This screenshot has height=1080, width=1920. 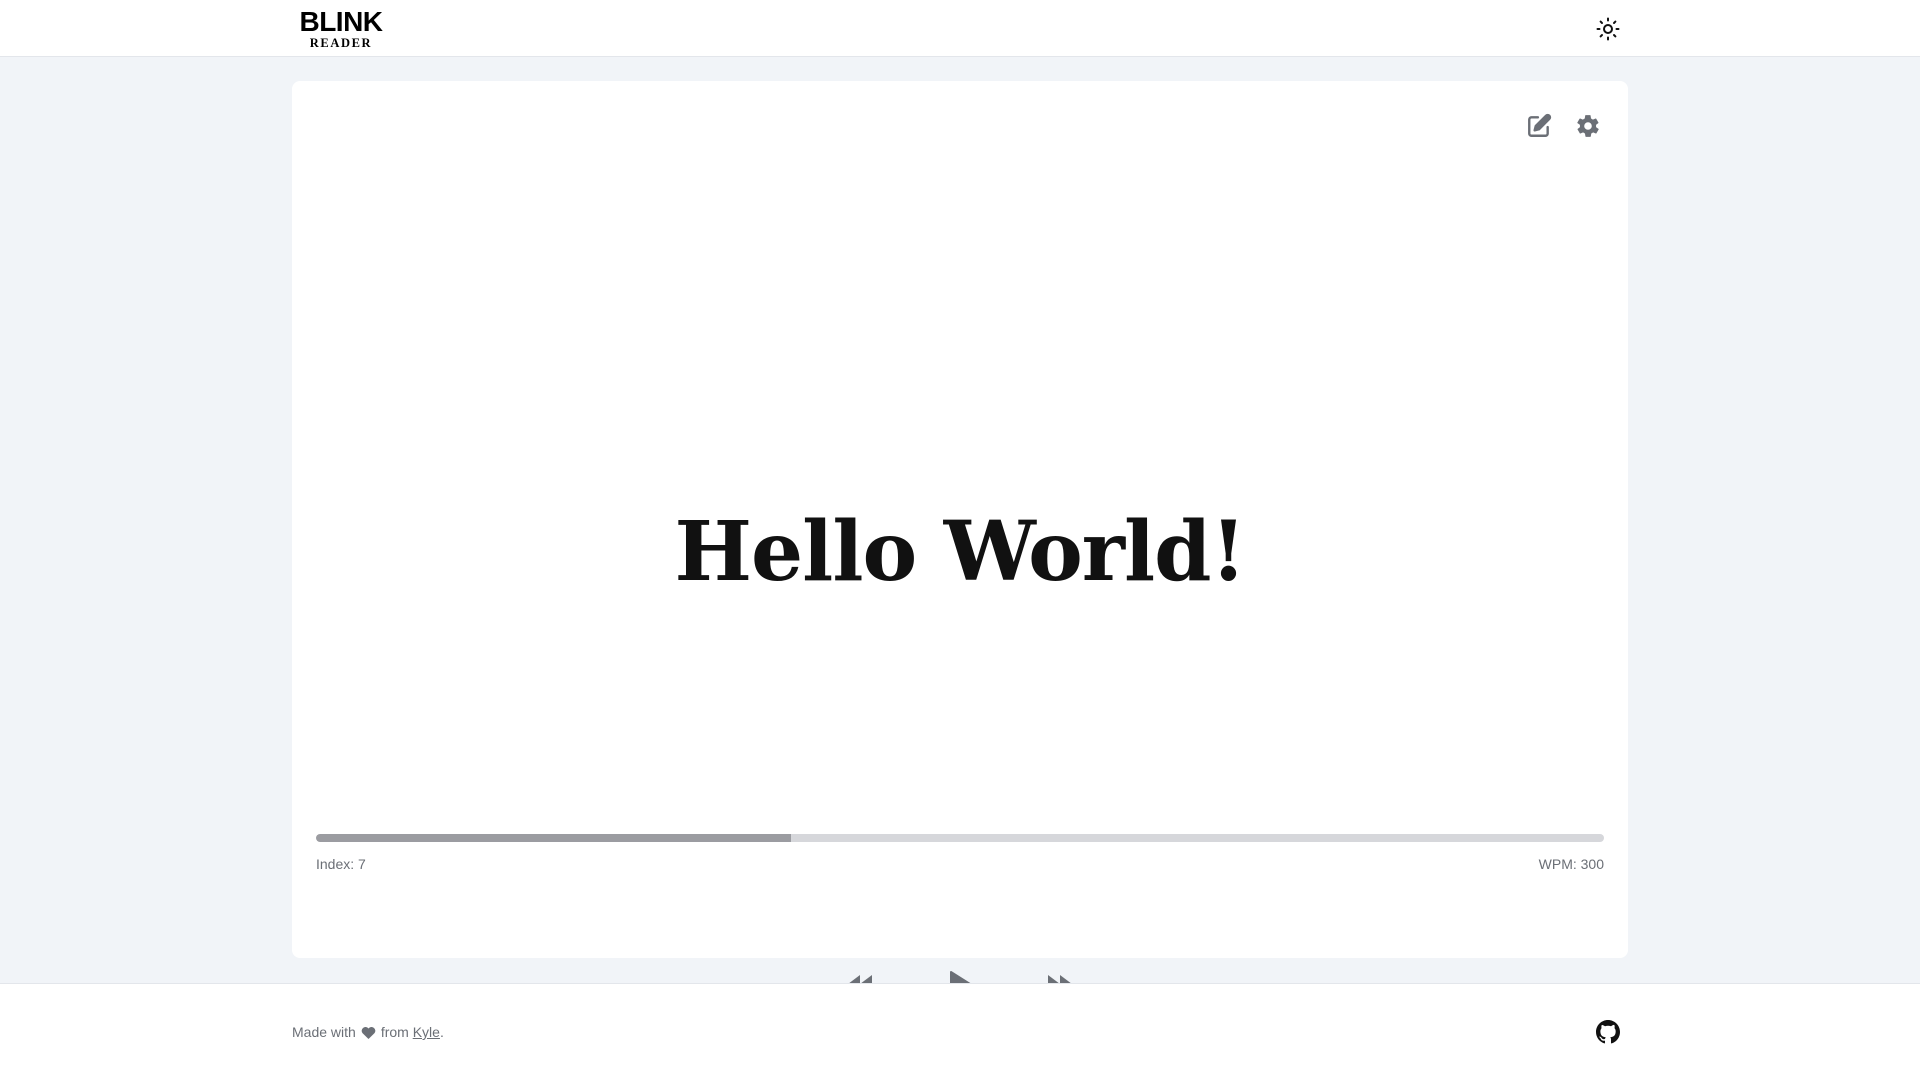 I want to click on current-word: Hello World!, so click(x=960, y=552).